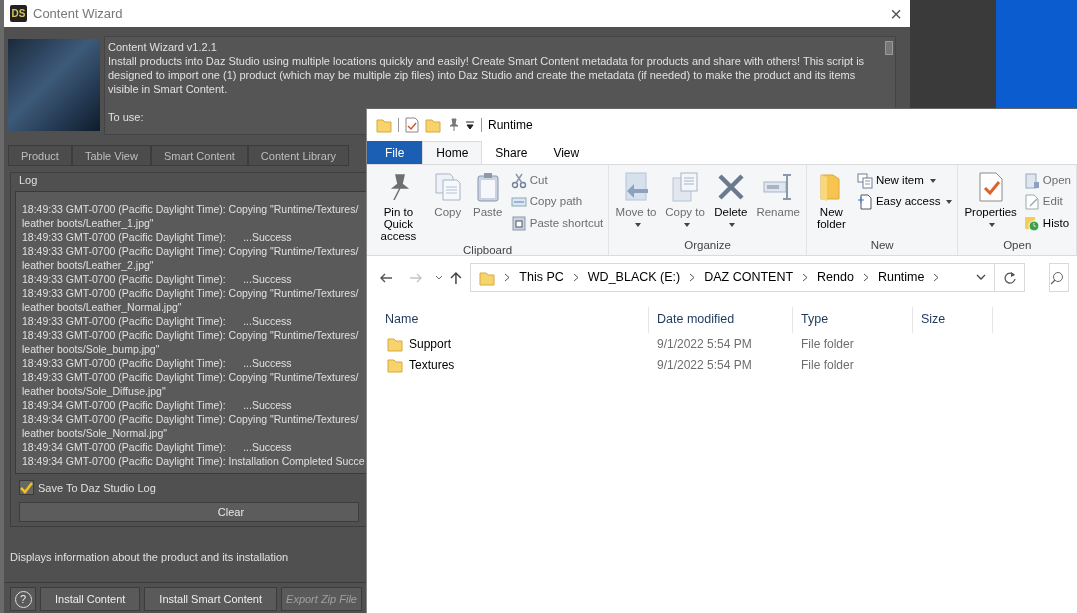  I want to click on breadcrumb: Rendo, so click(835, 277).